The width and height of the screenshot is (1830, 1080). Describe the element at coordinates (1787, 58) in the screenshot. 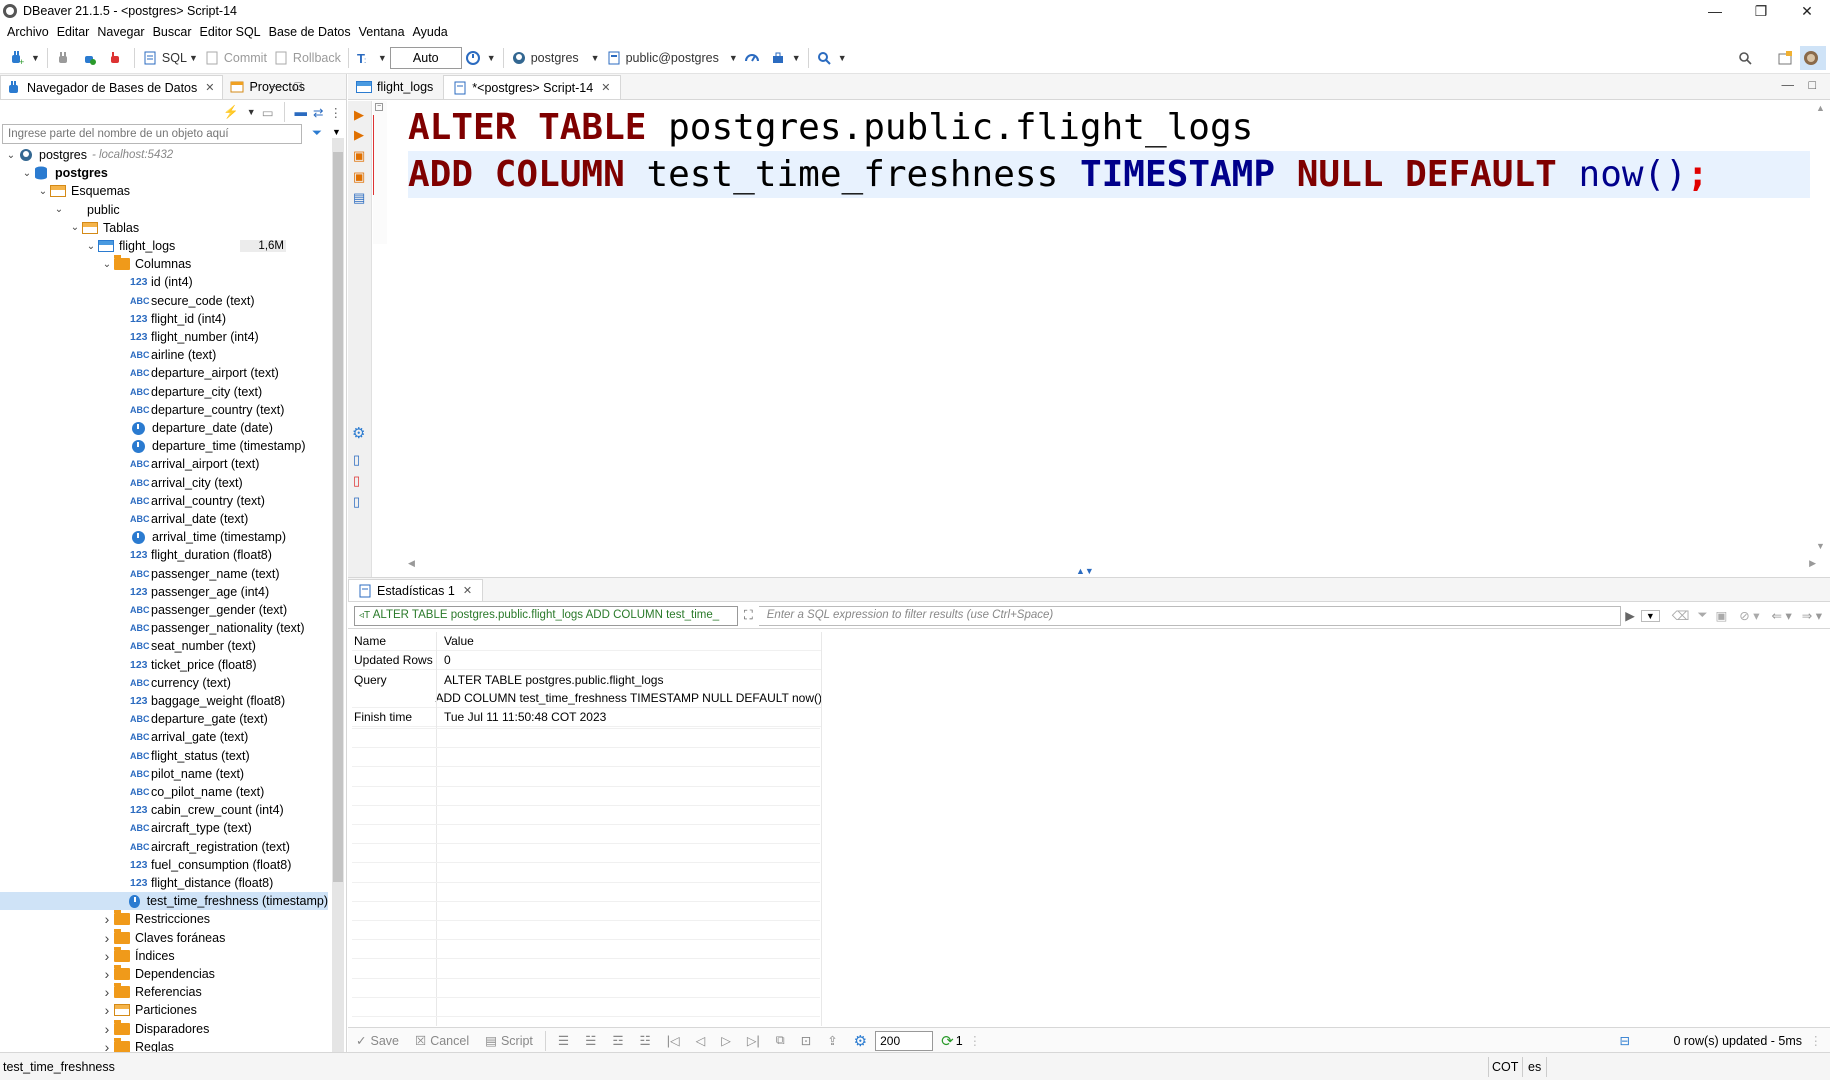

I see `perspective-button` at that location.